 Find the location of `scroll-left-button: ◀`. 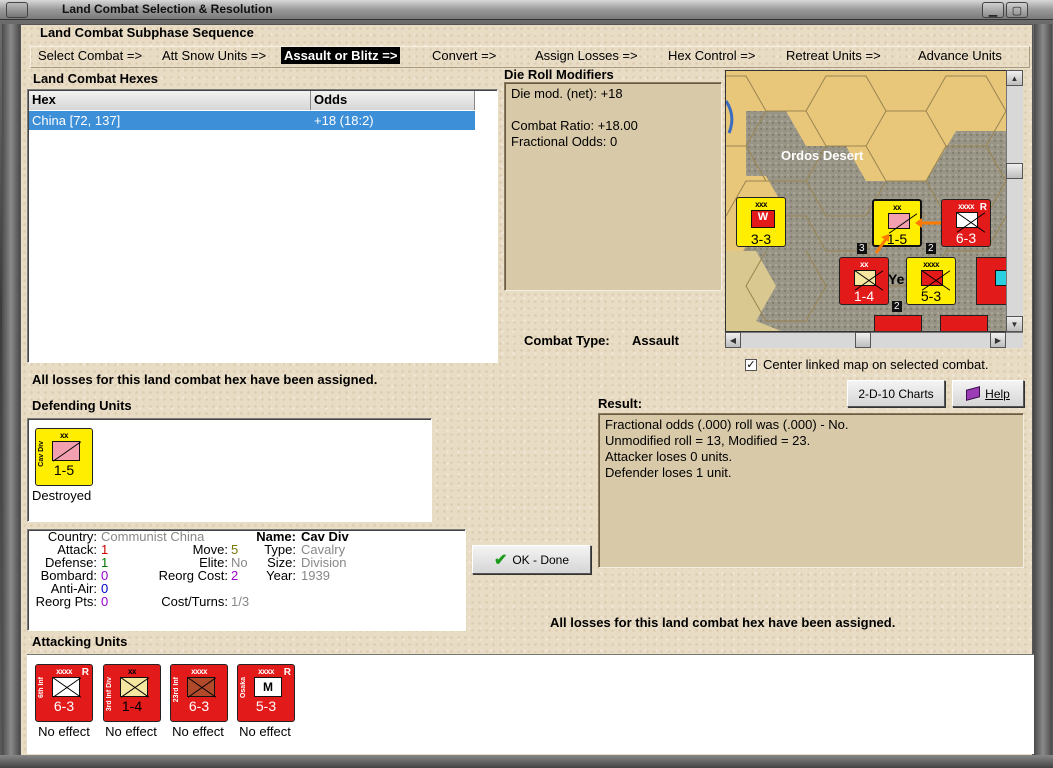

scroll-left-button: ◀ is located at coordinates (733, 340).